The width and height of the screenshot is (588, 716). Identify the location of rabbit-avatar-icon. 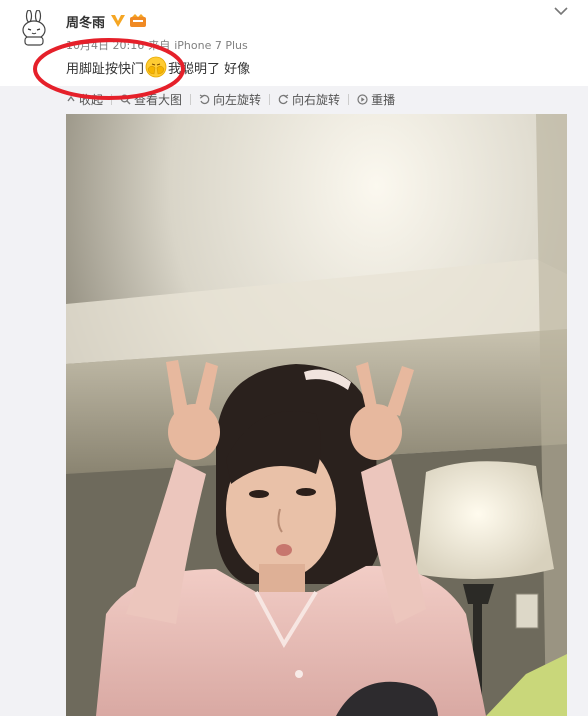
(34, 27).